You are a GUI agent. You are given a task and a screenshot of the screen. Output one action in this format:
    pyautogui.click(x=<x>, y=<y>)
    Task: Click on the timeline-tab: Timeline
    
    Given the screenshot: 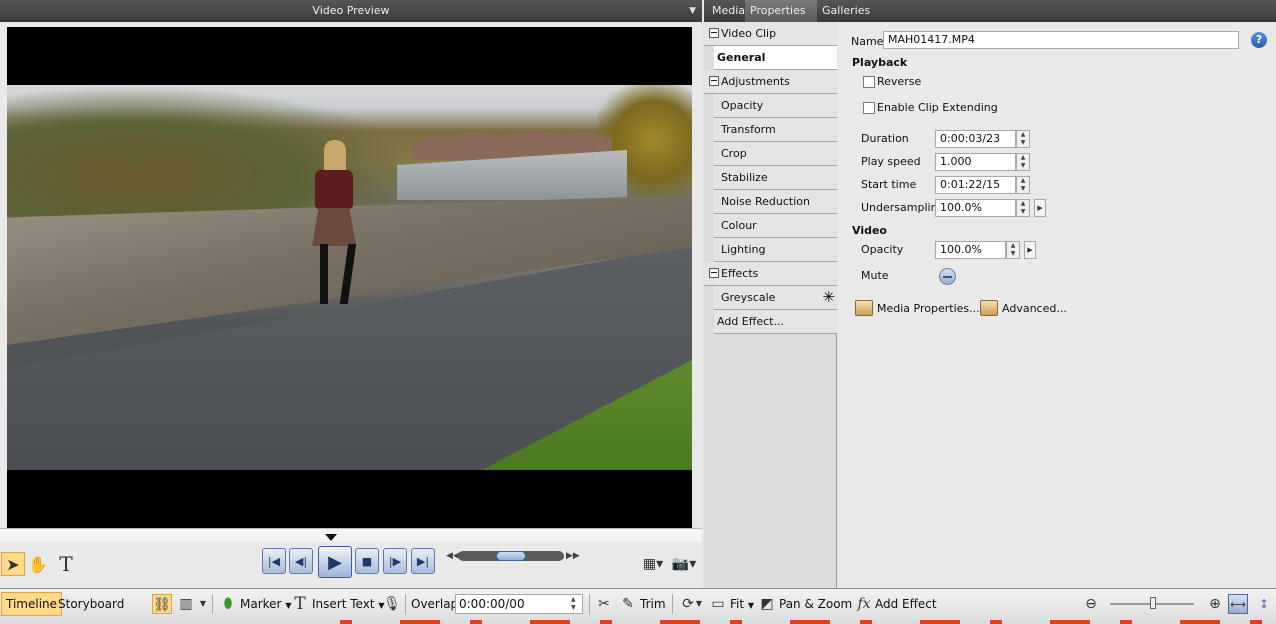 What is the action you would take?
    pyautogui.click(x=32, y=604)
    